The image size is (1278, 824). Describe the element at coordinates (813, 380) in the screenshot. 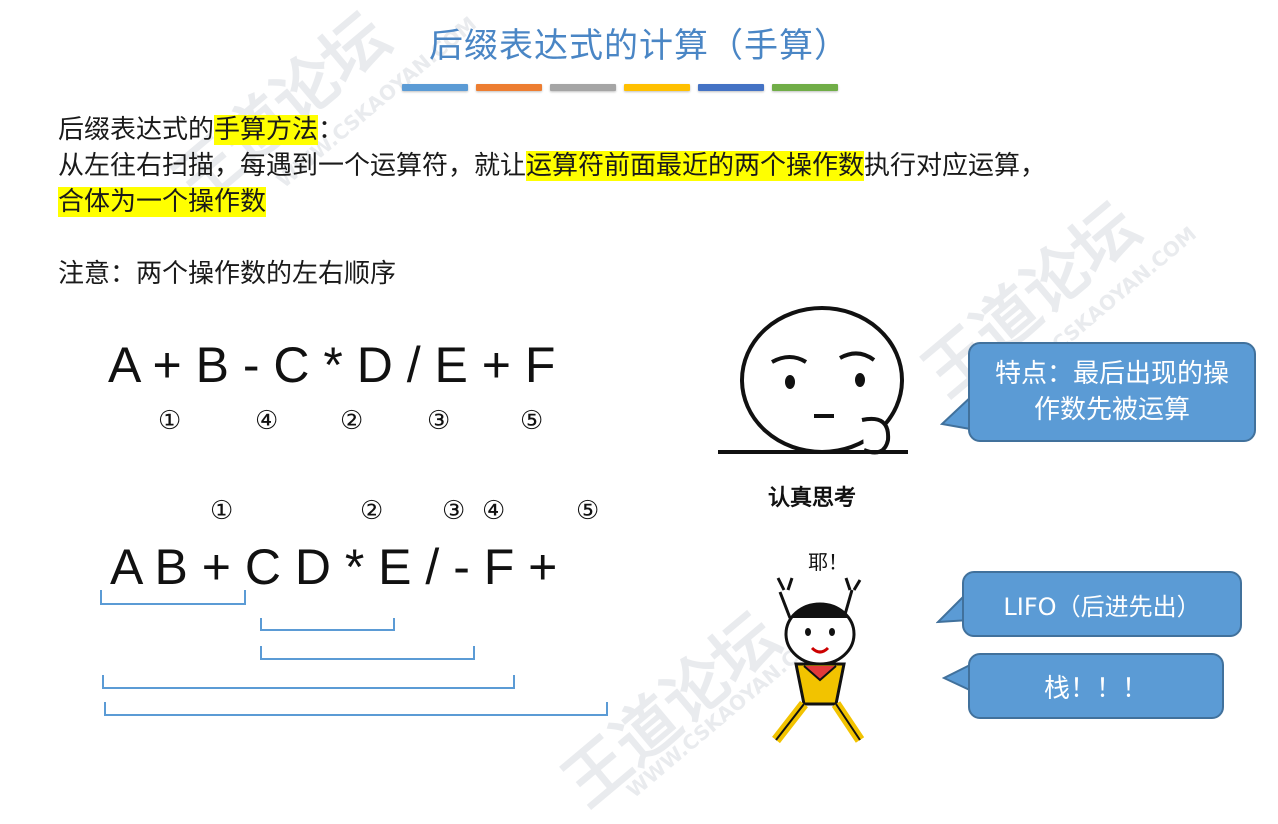

I see `thinking-face-sticker` at that location.